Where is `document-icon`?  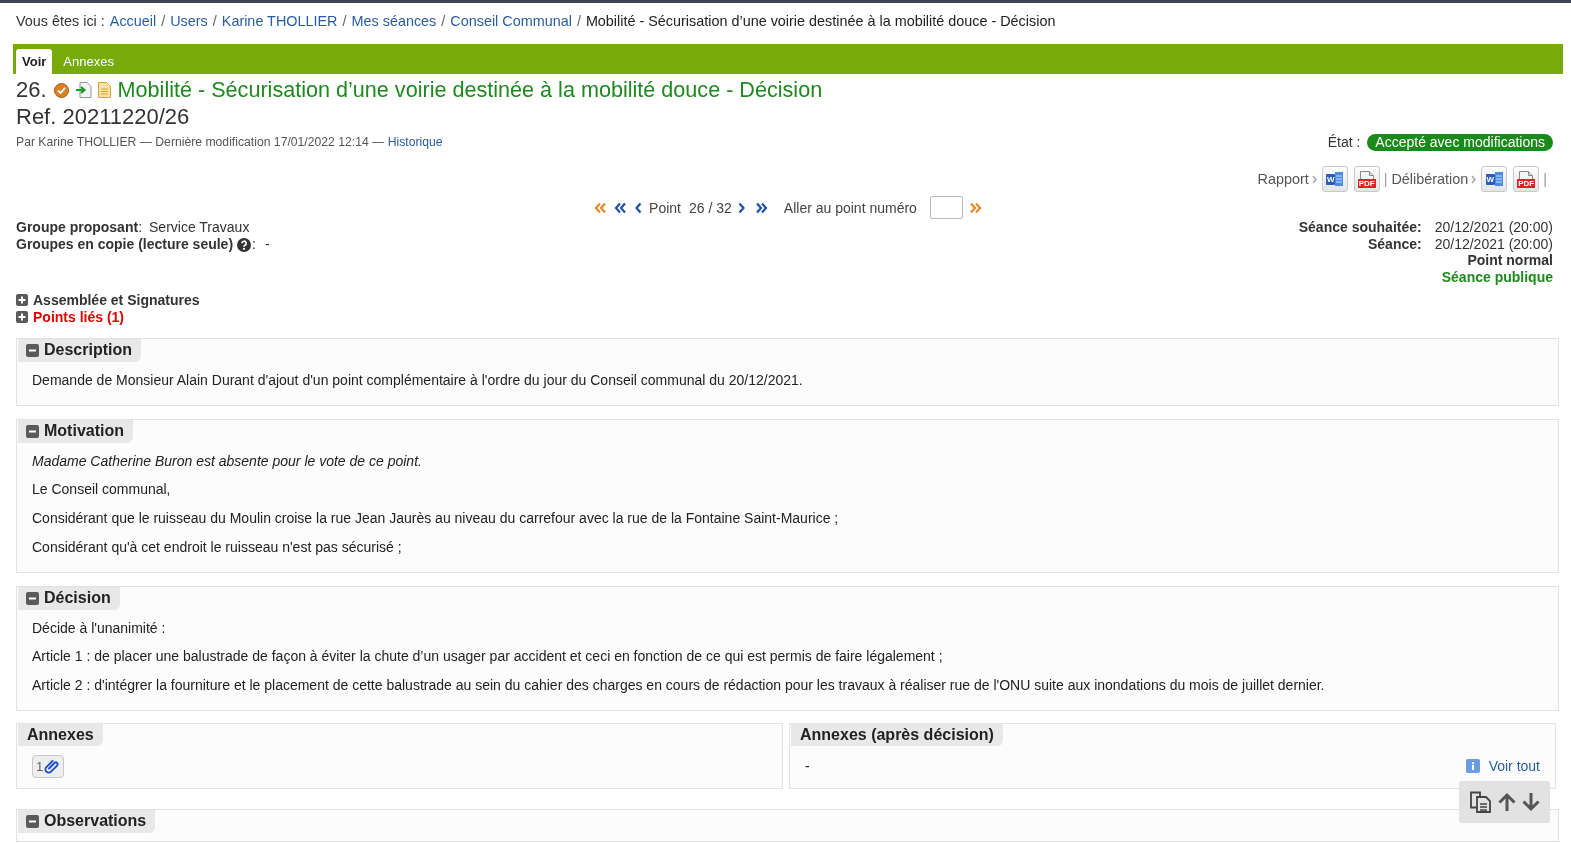 document-icon is located at coordinates (104, 90).